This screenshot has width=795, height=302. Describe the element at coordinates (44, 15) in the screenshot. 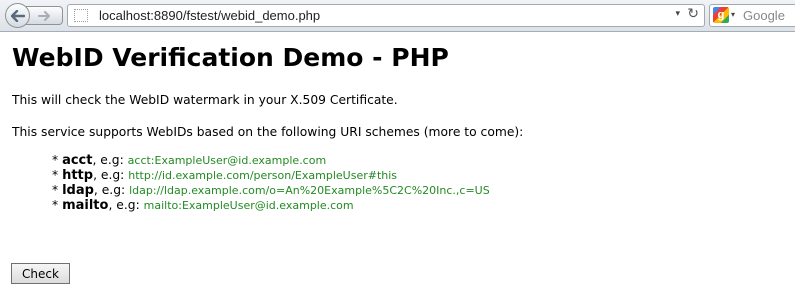

I see `forward-arrow-icon` at that location.